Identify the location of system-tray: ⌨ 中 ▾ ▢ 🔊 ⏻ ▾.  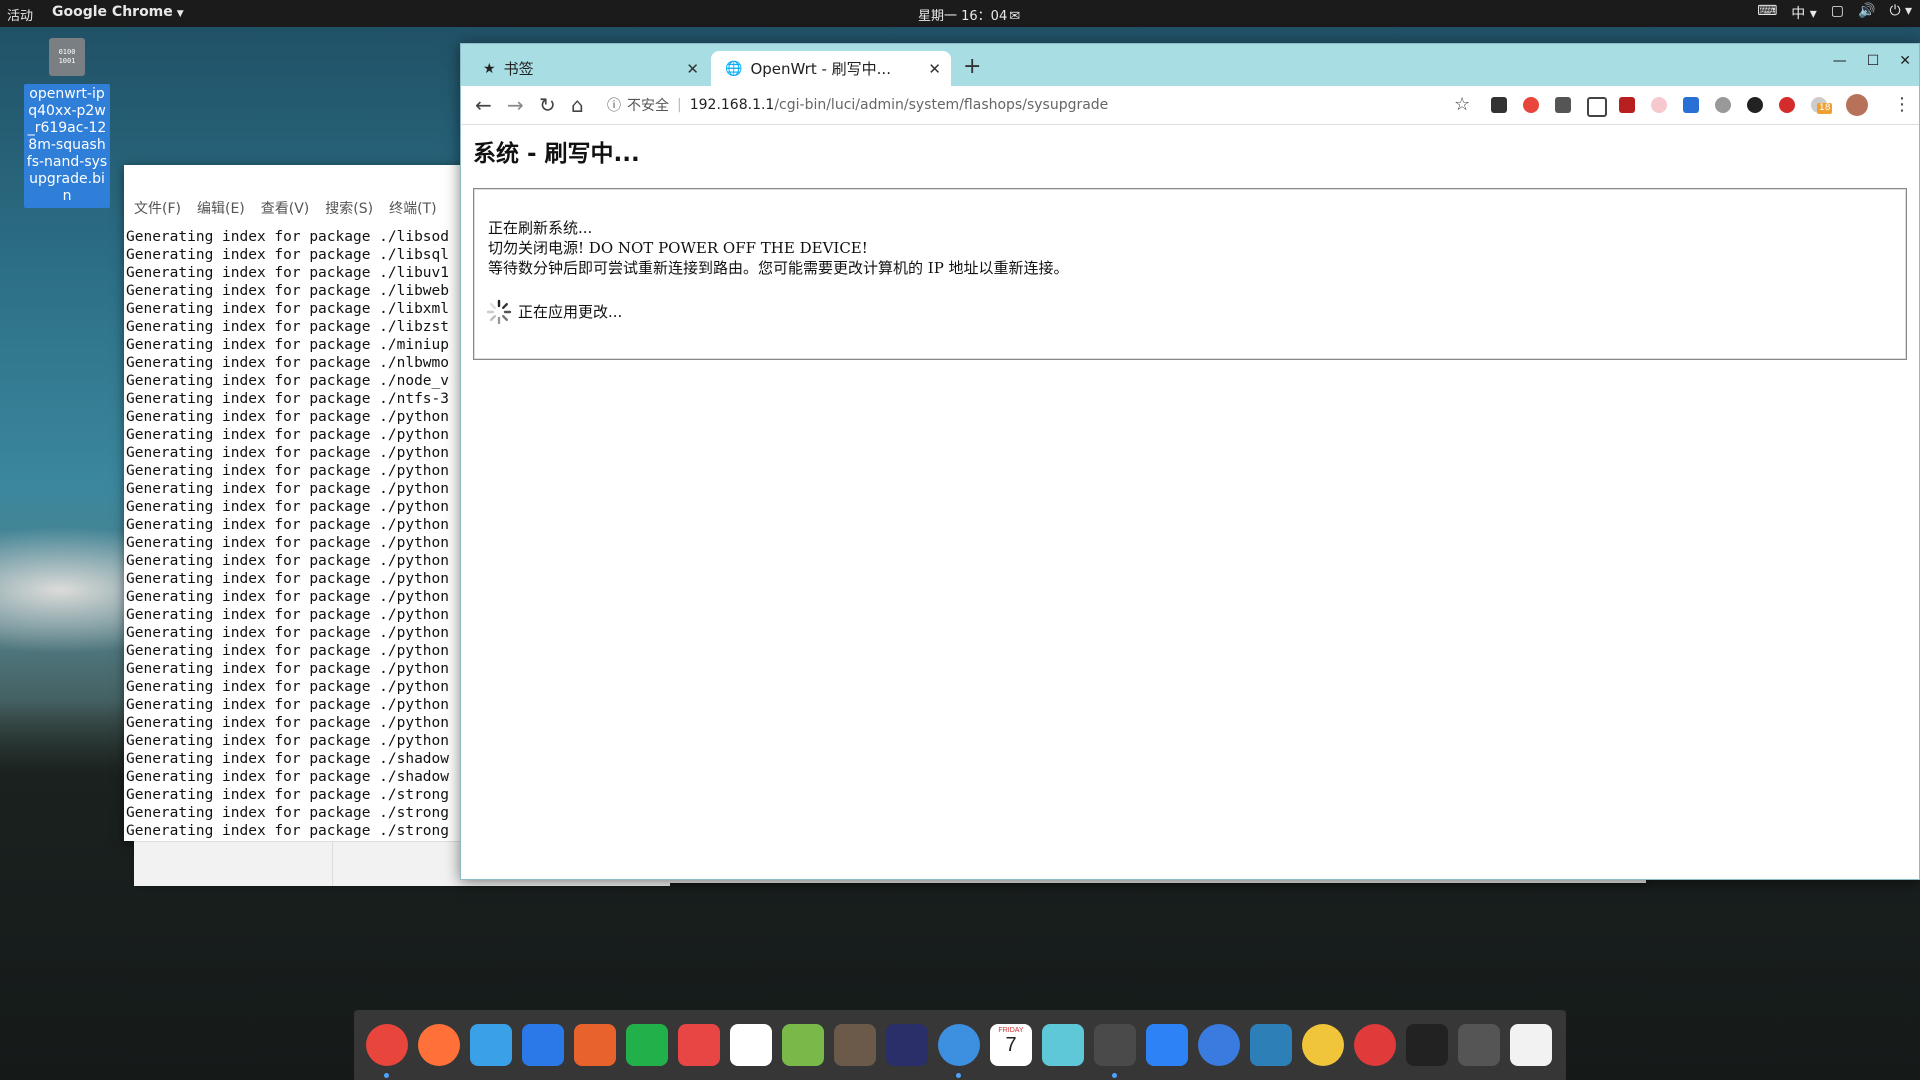
(1834, 13).